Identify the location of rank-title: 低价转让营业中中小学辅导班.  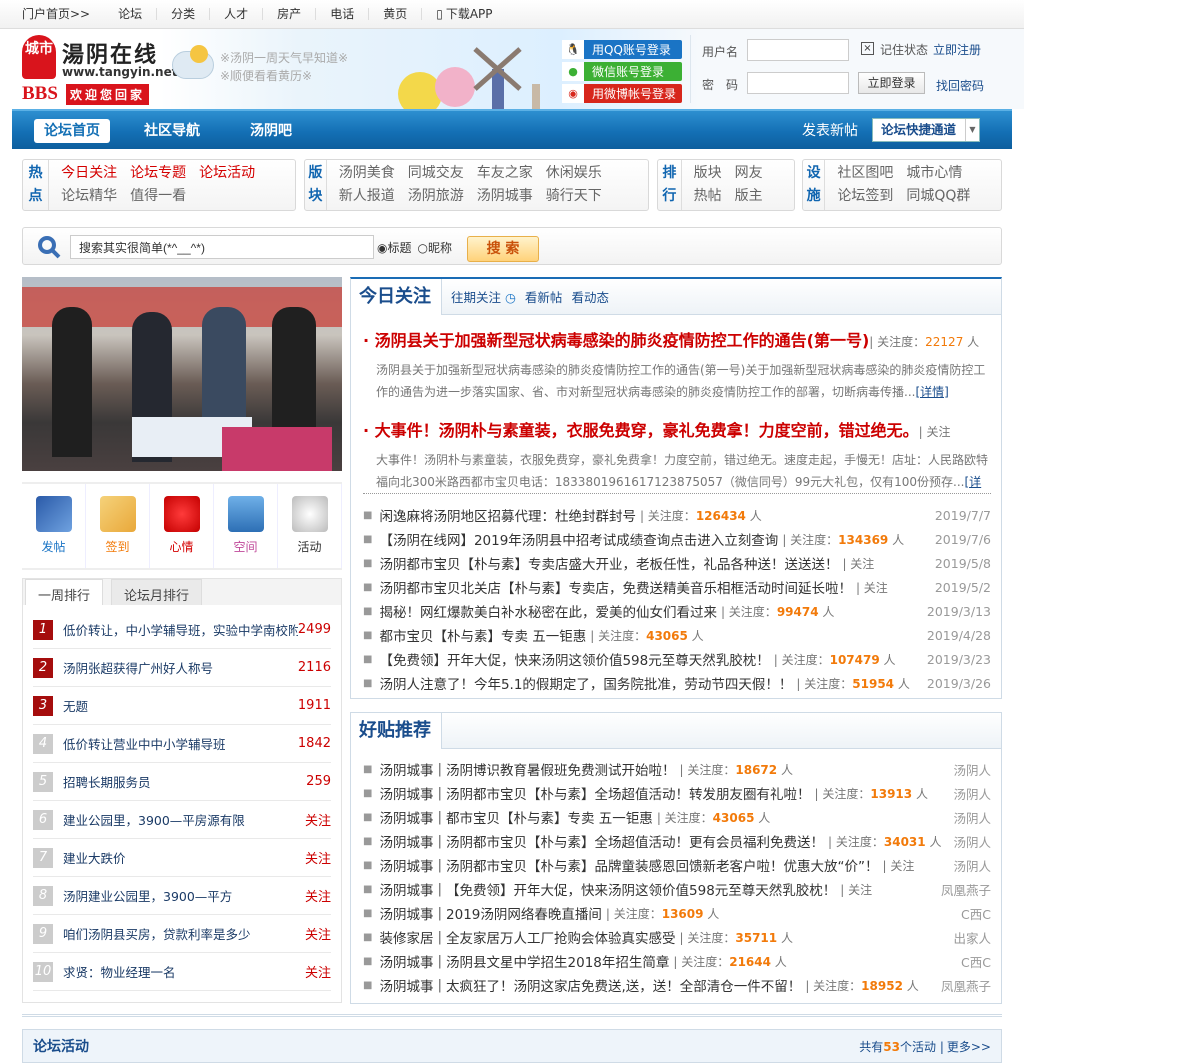
(180, 743).